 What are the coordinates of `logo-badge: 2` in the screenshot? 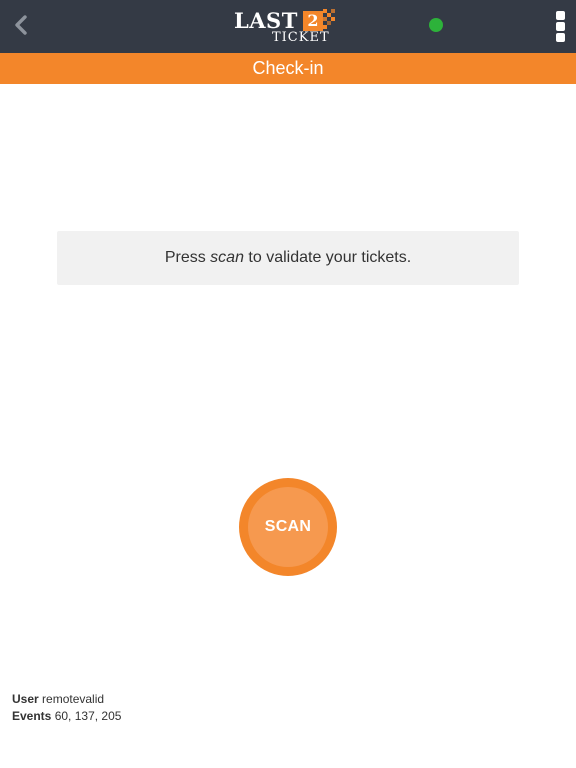 It's located at (313, 21).